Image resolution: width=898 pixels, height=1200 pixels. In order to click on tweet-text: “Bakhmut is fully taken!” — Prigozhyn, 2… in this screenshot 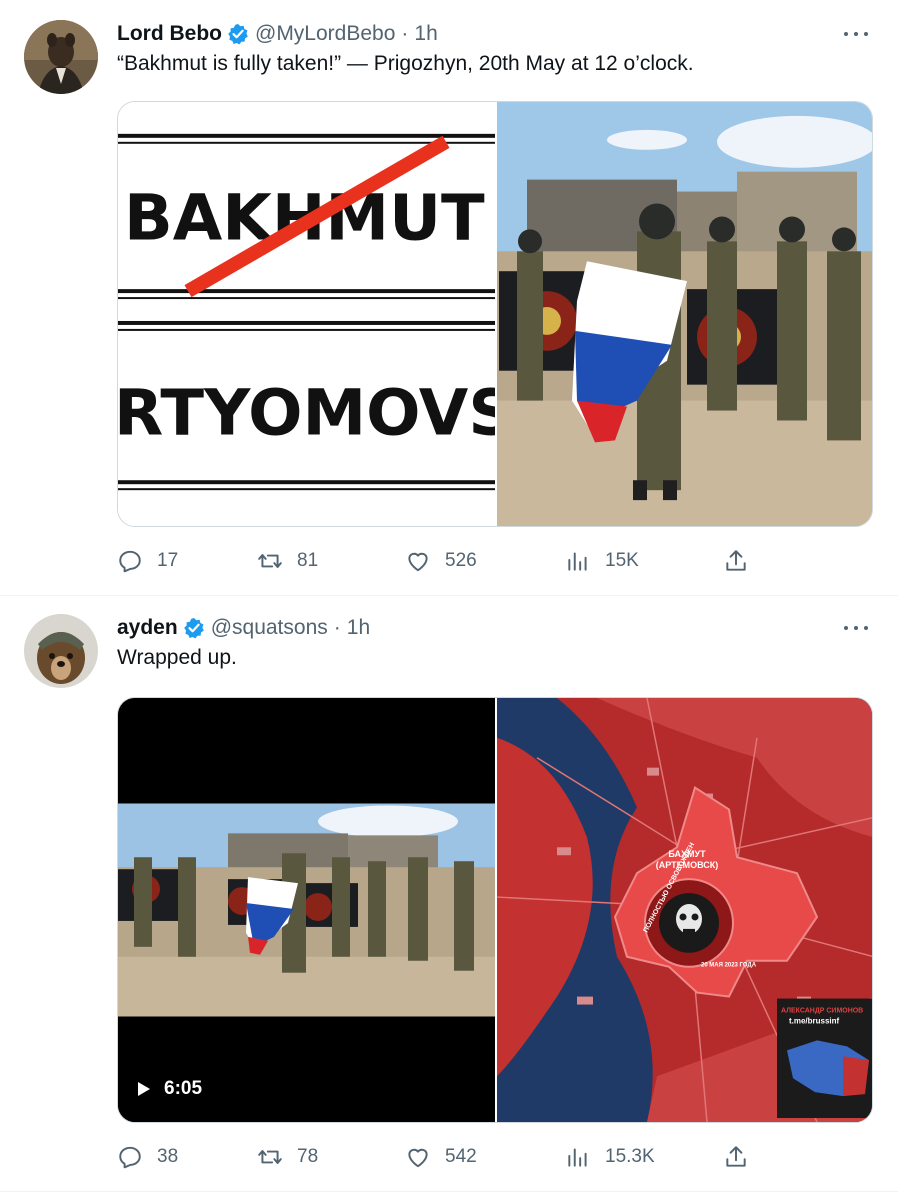, I will do `click(405, 63)`.